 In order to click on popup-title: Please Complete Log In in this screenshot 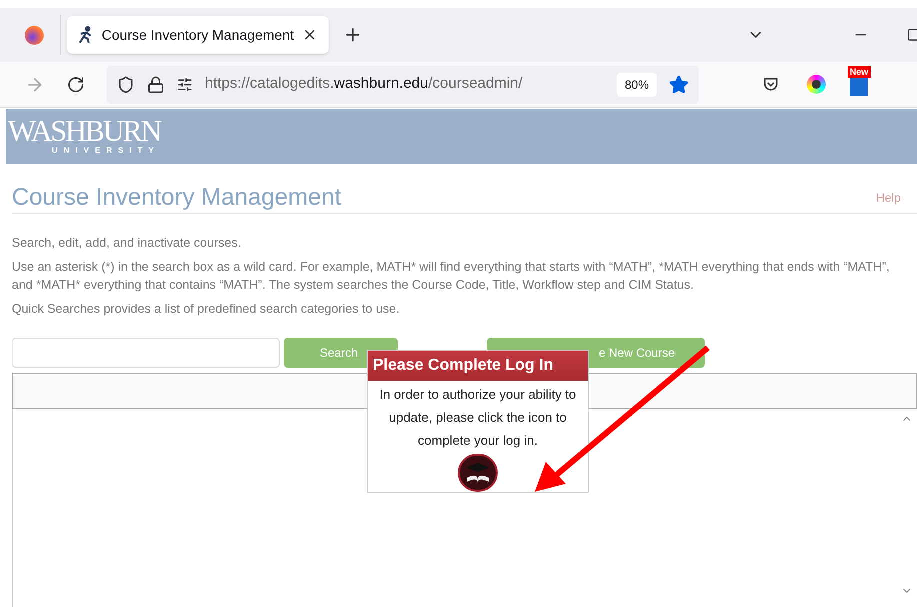, I will do `click(478, 366)`.